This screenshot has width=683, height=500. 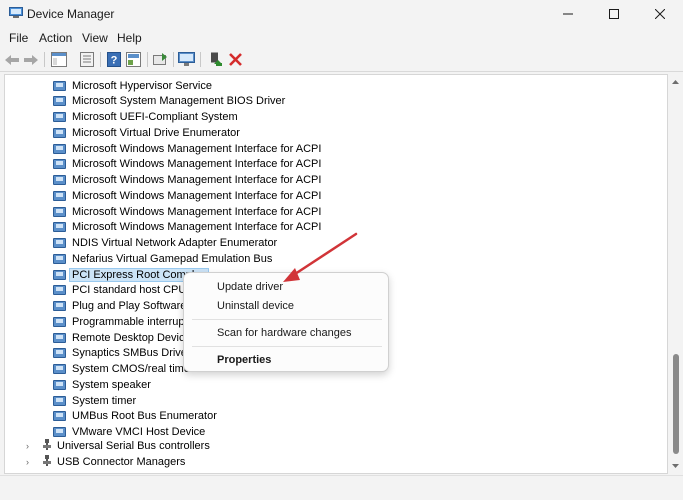 What do you see at coordinates (129, 38) in the screenshot?
I see `menu-help: Help` at bounding box center [129, 38].